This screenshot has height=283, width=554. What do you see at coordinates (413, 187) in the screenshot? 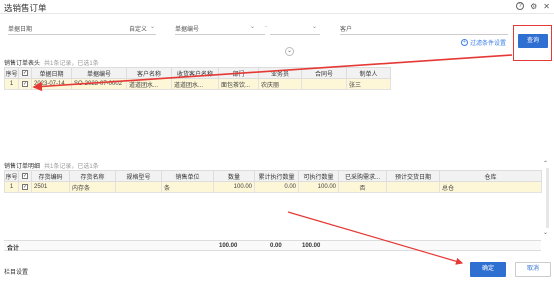
I see `row-delivery` at bounding box center [413, 187].